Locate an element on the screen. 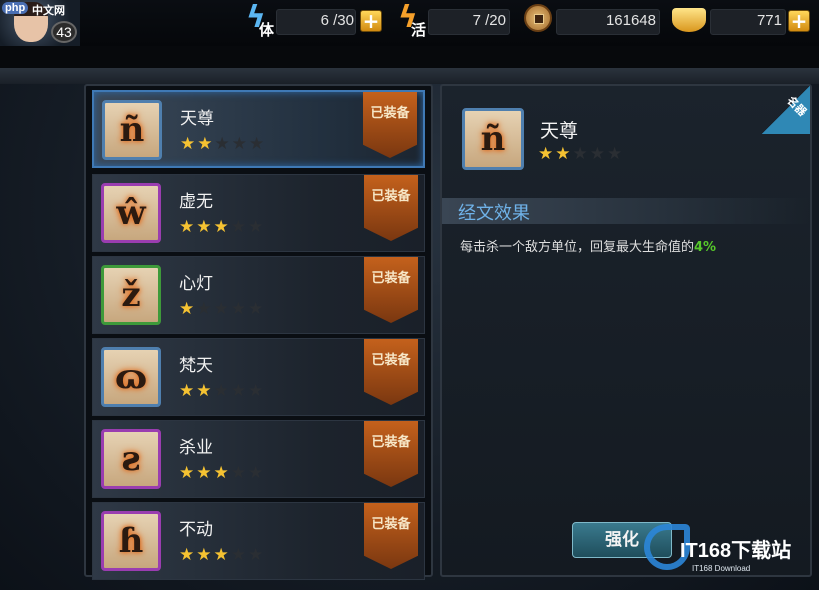  player-level-badge: 43 is located at coordinates (64, 32).